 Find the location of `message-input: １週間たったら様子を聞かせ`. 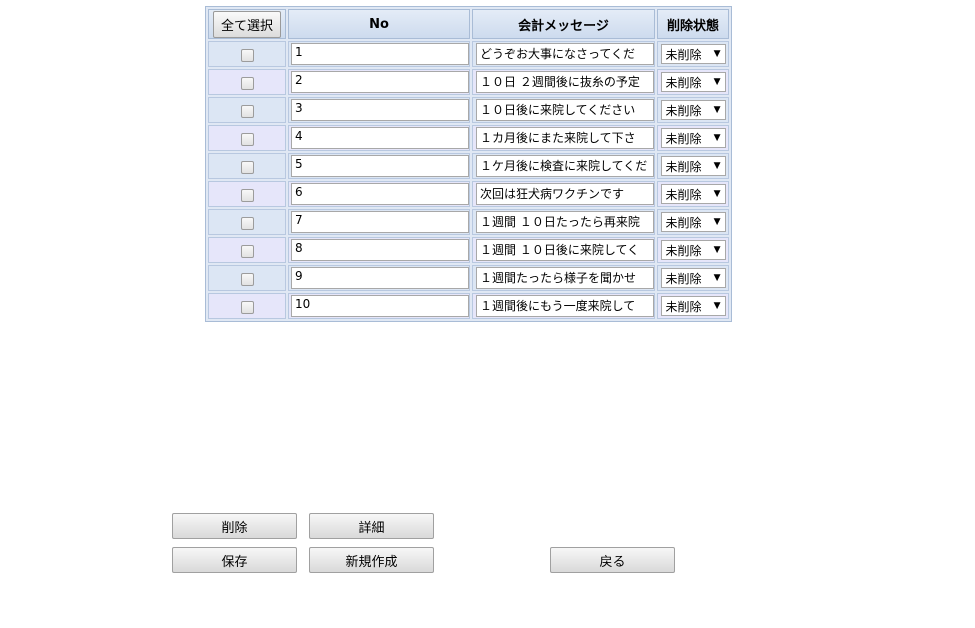

message-input: １週間たったら様子を聞かせ is located at coordinates (565, 278).